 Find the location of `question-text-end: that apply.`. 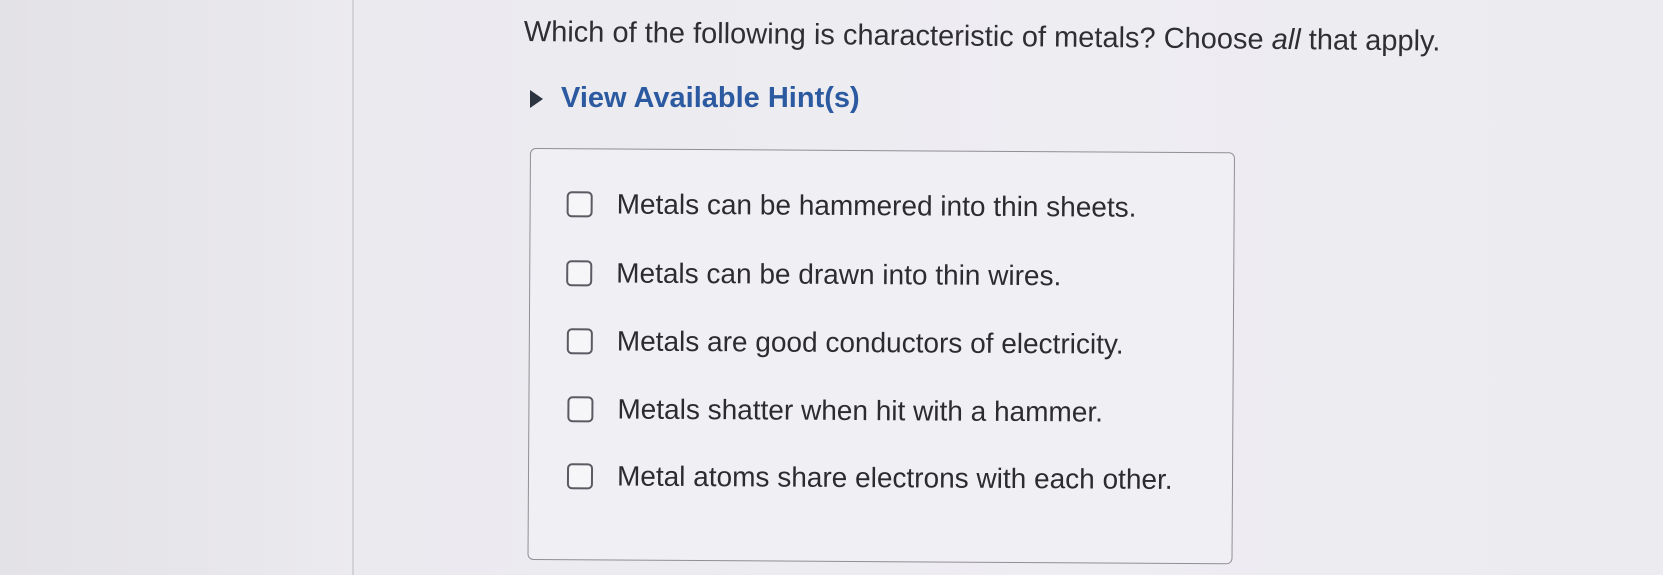

question-text-end: that apply. is located at coordinates (1370, 41).